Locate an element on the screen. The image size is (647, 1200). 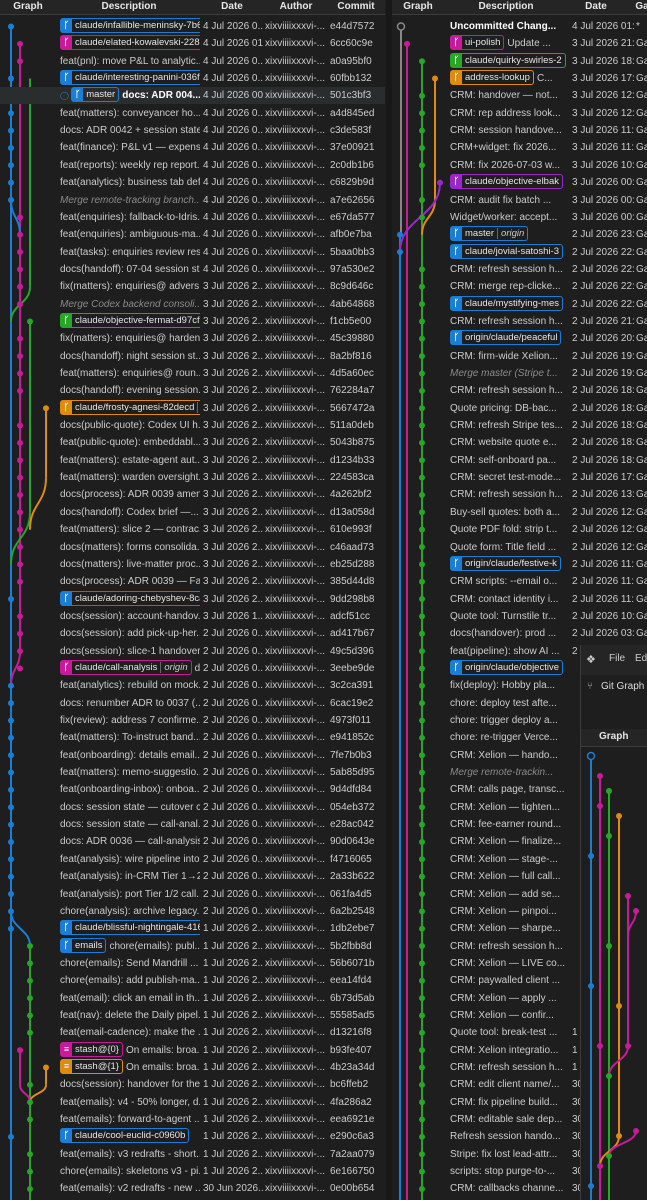
branch-label: ᚴ claude/infallible-meninsky-7b65 is located at coordinates (130, 25).